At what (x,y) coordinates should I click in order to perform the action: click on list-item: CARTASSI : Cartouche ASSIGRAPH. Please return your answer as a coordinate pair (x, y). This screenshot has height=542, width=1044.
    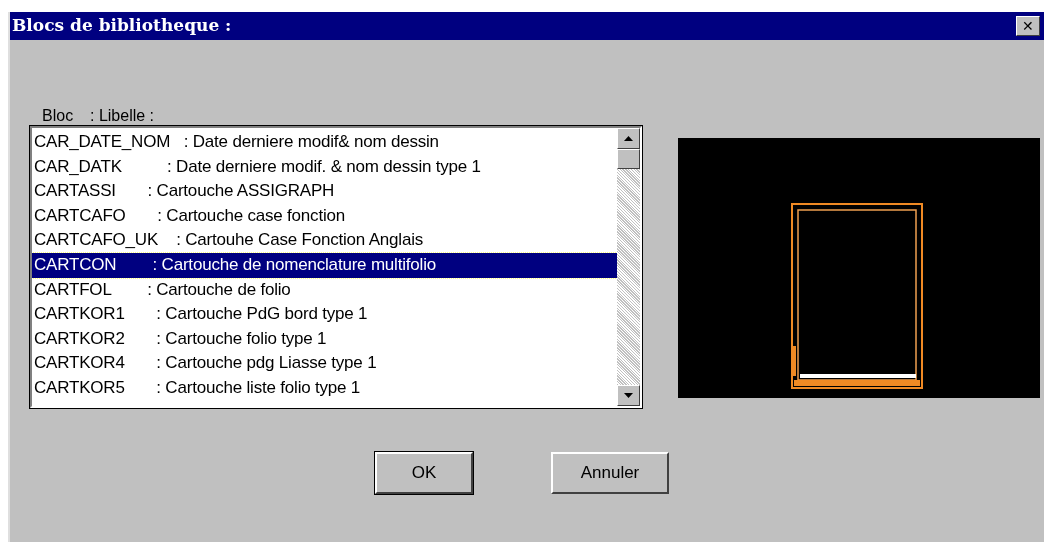
    Looking at the image, I should click on (324, 191).